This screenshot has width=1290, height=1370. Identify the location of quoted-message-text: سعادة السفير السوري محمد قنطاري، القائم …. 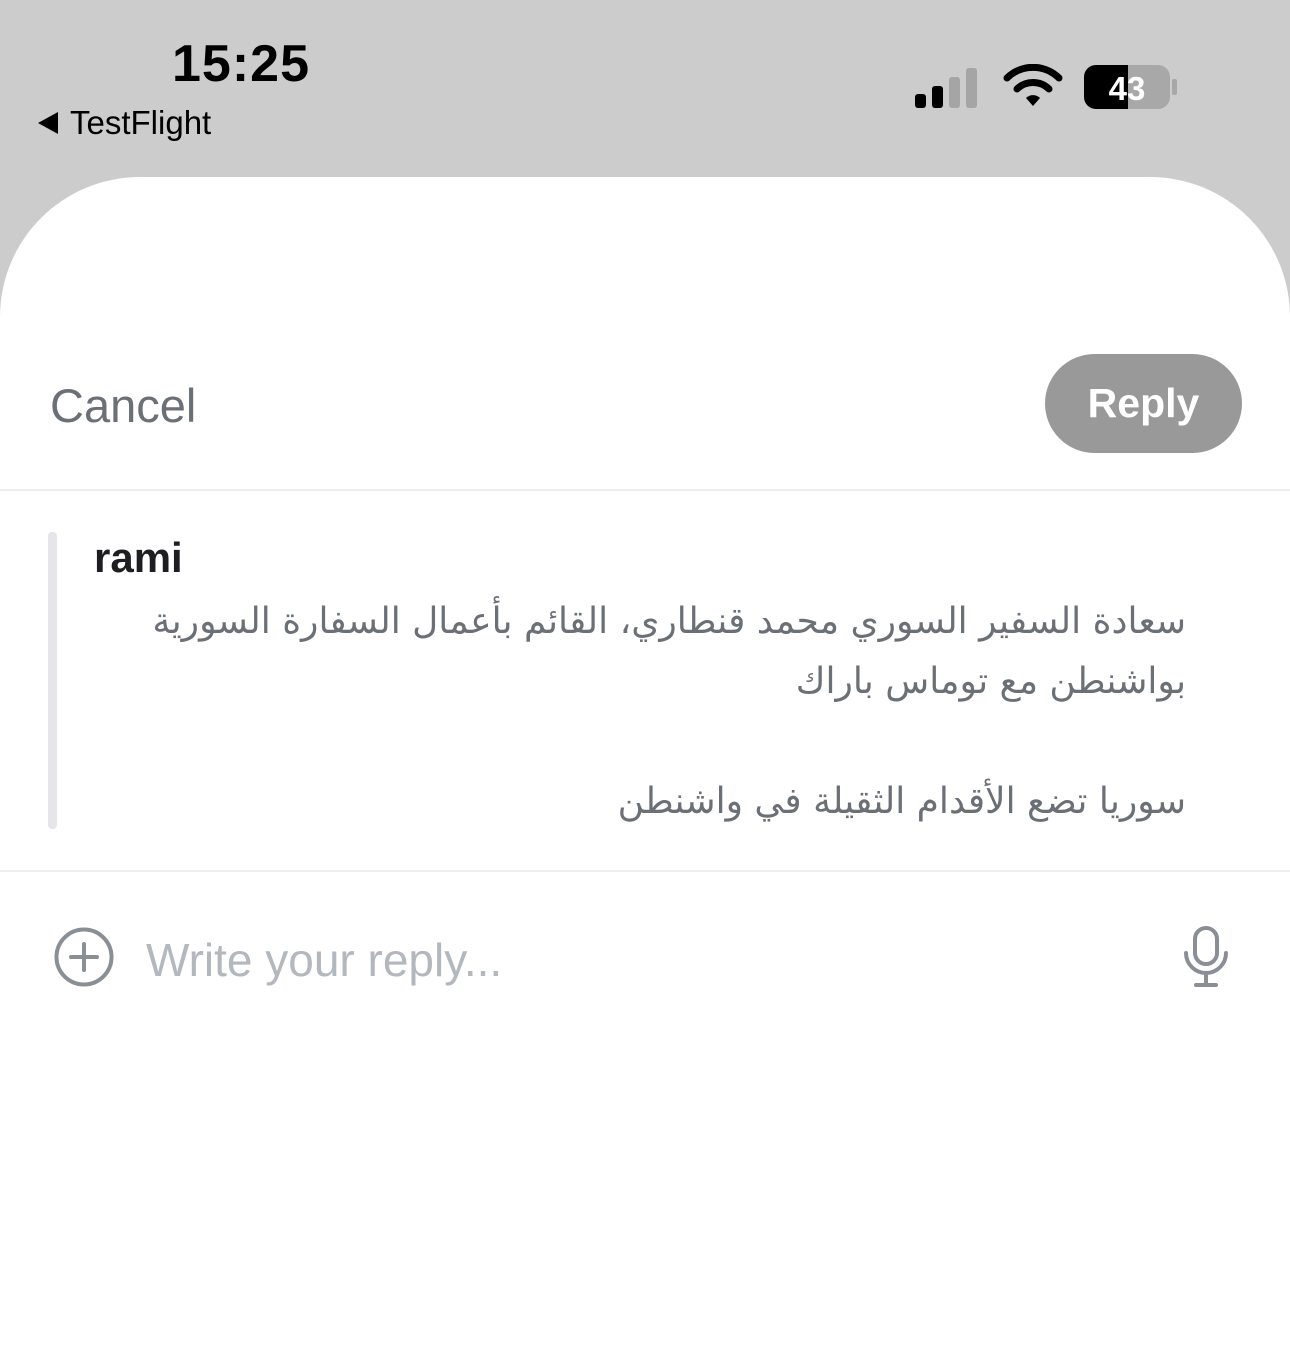
(640, 712).